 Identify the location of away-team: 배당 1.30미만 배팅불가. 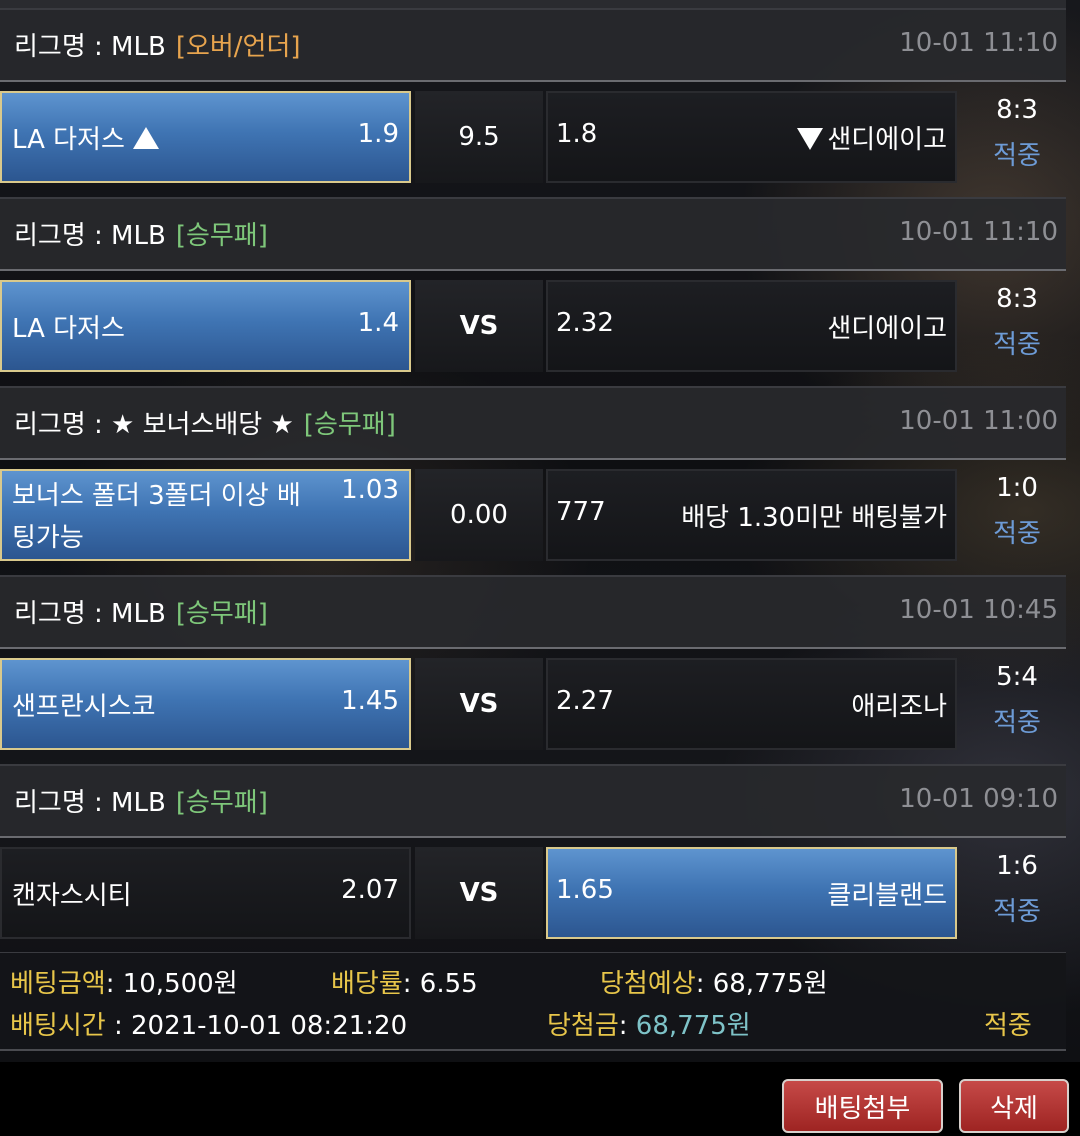
(814, 518).